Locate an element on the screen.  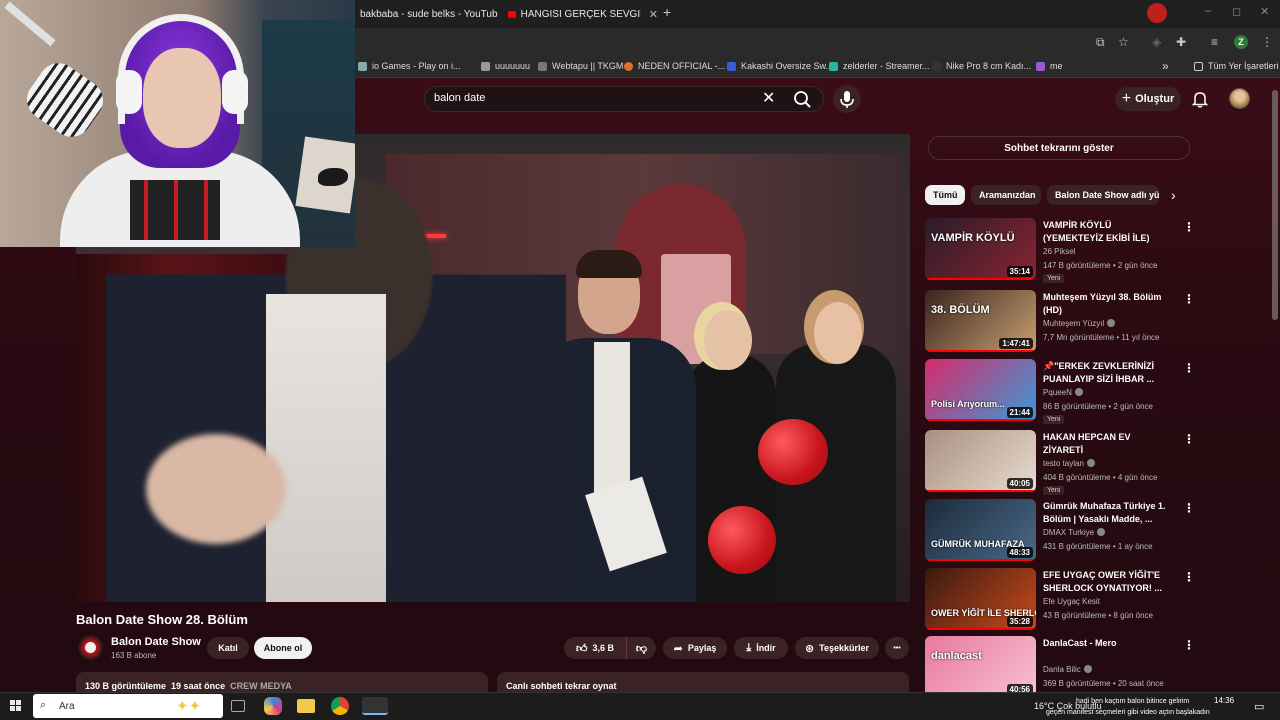
thanks-button: ⊛ Teşekkürler is located at coordinates (837, 648).